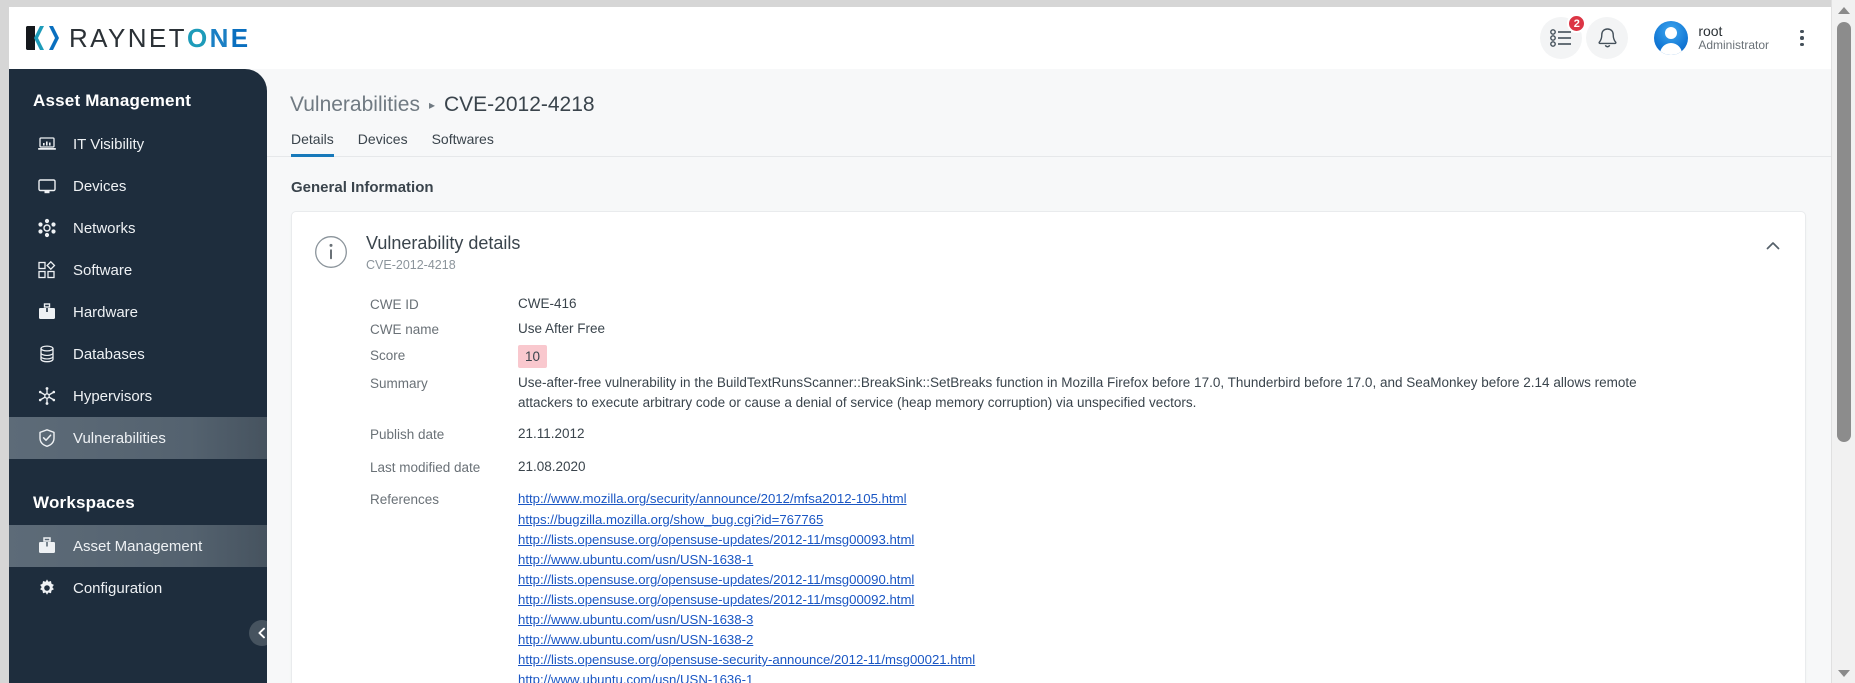 The image size is (1855, 683). What do you see at coordinates (47, 545) in the screenshot?
I see `briefcase-icon` at bounding box center [47, 545].